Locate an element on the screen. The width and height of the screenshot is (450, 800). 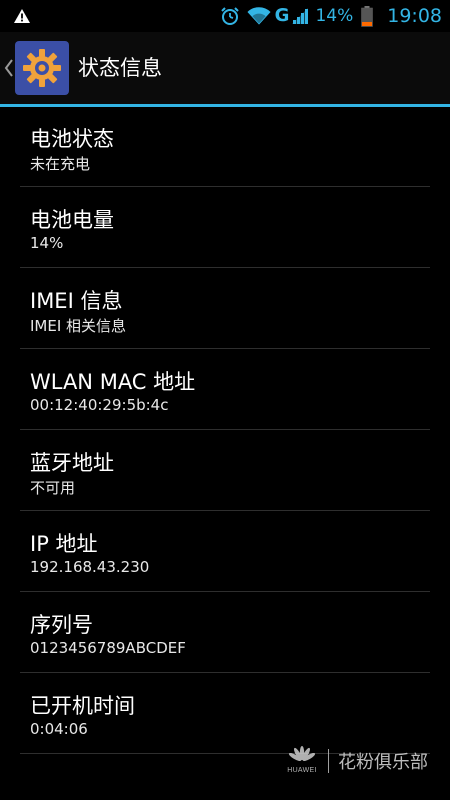
item-summary: IMEI 相关信息 is located at coordinates (78, 326).